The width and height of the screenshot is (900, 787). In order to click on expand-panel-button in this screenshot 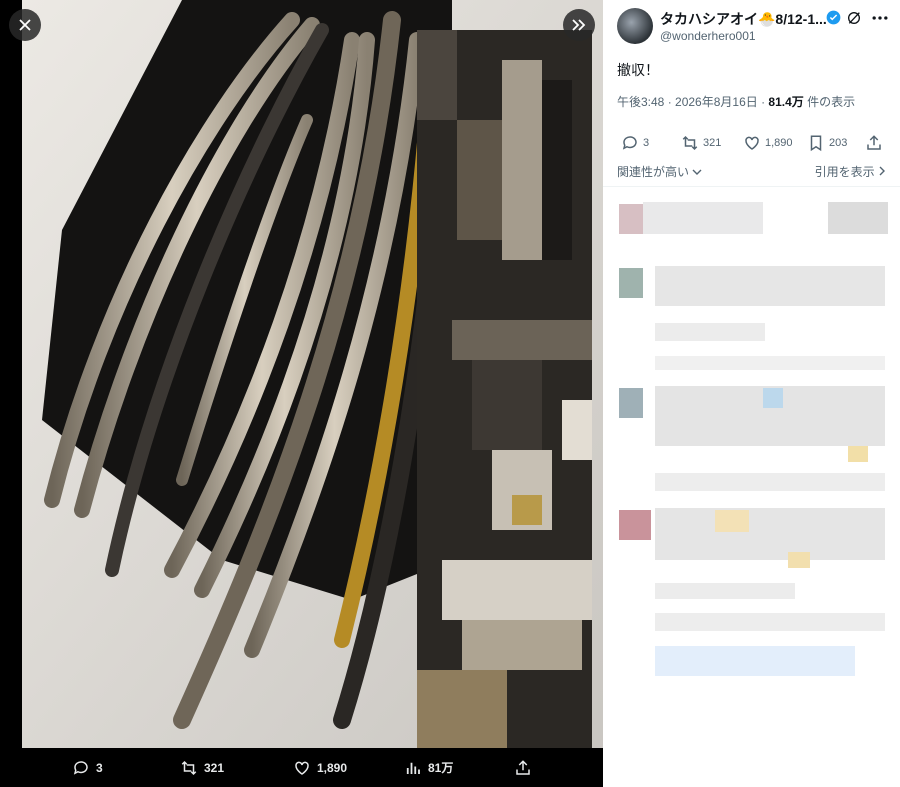, I will do `click(579, 25)`.